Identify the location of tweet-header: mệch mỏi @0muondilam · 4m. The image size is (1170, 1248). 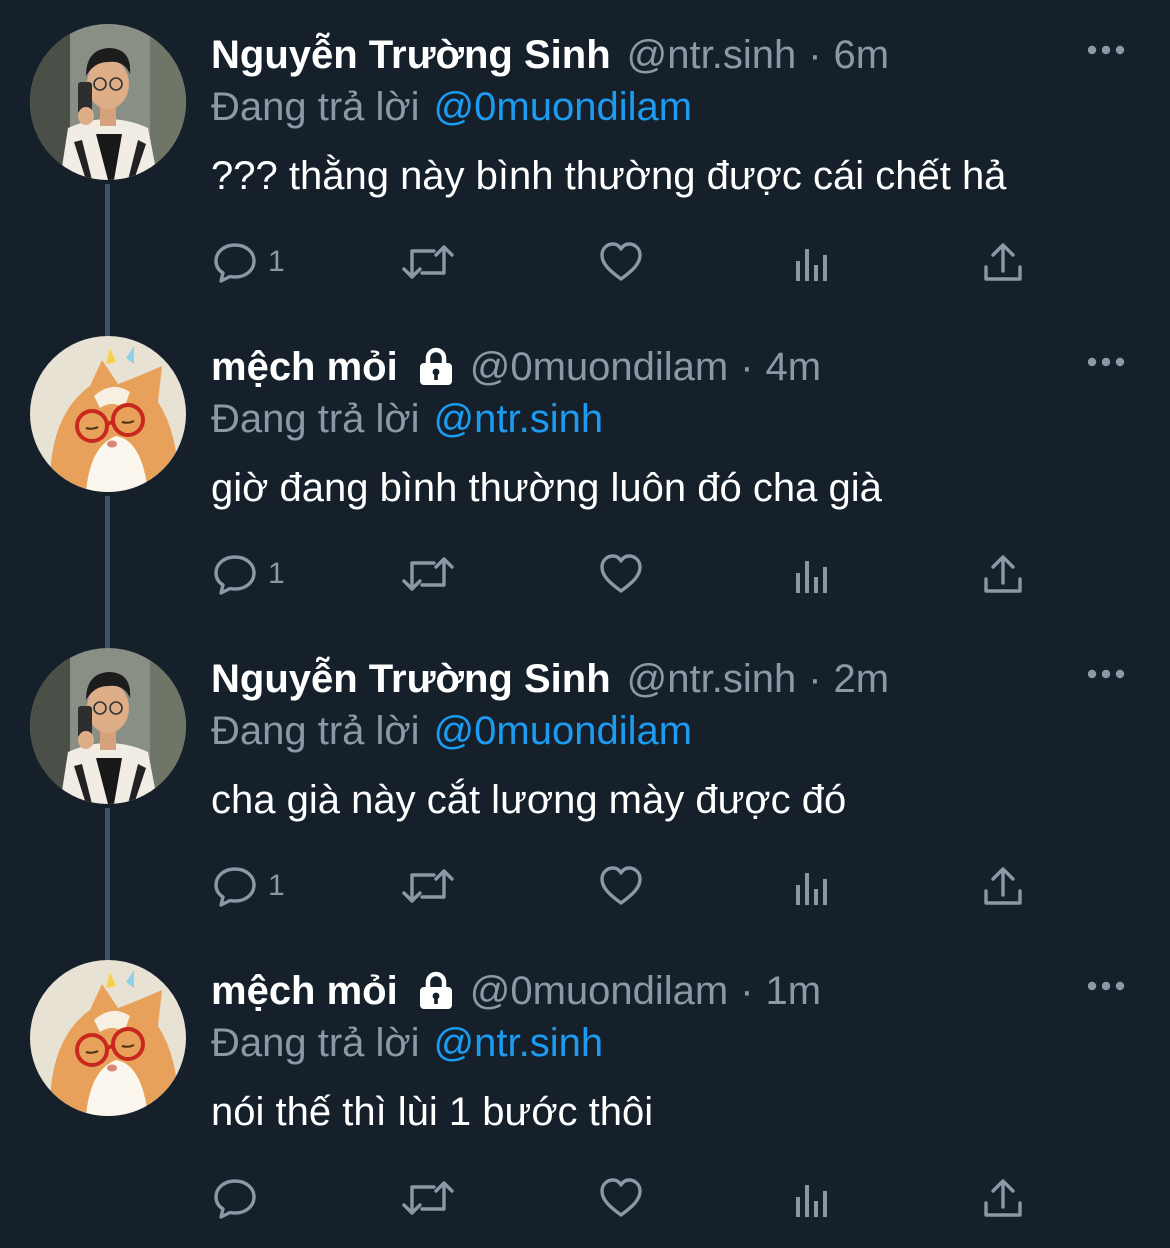
(516, 367).